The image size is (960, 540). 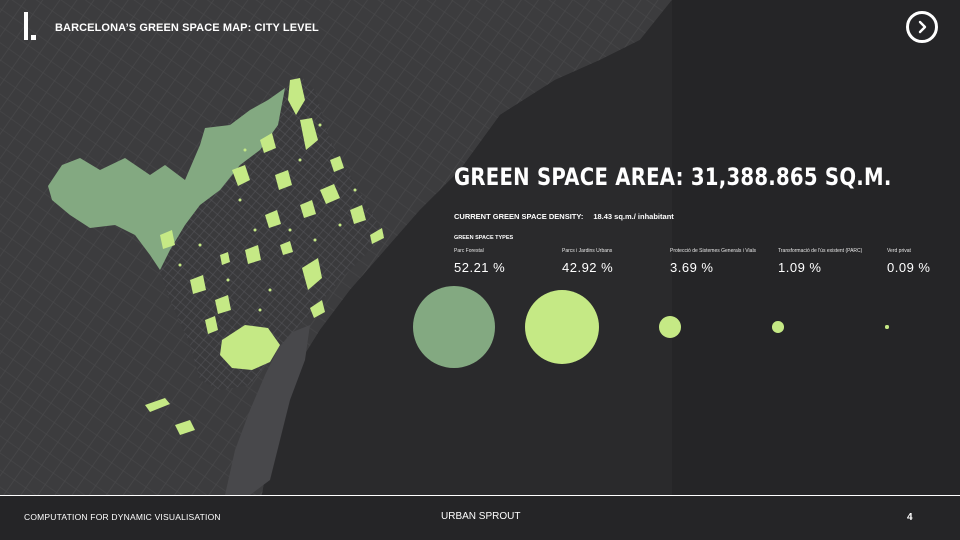 I want to click on type-verd-privat: Verd privat 0.09 %, so click(x=908, y=261).